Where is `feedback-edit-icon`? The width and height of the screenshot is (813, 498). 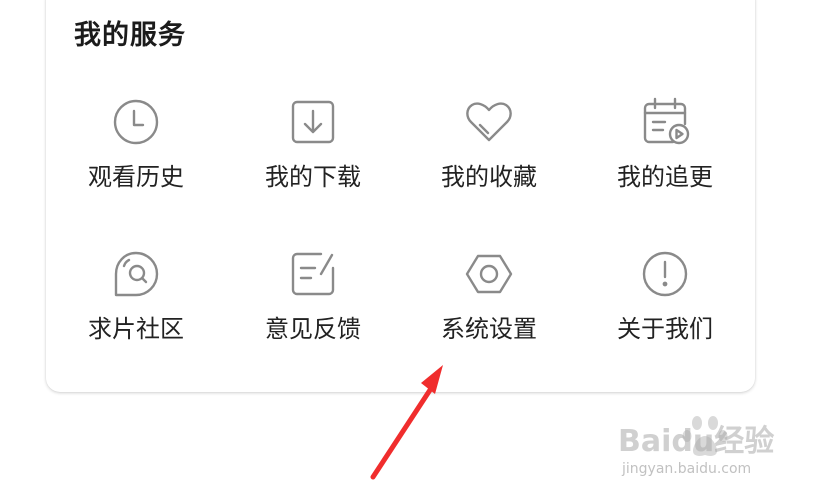 feedback-edit-icon is located at coordinates (313, 274).